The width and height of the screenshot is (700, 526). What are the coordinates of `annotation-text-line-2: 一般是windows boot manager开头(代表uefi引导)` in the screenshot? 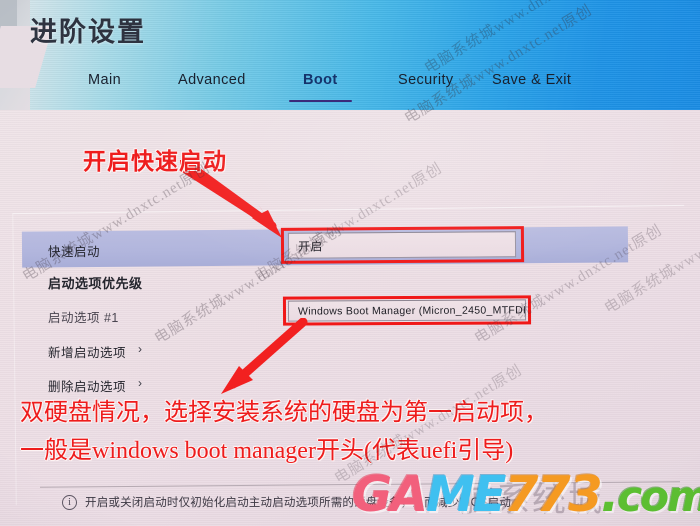 It's located at (267, 451).